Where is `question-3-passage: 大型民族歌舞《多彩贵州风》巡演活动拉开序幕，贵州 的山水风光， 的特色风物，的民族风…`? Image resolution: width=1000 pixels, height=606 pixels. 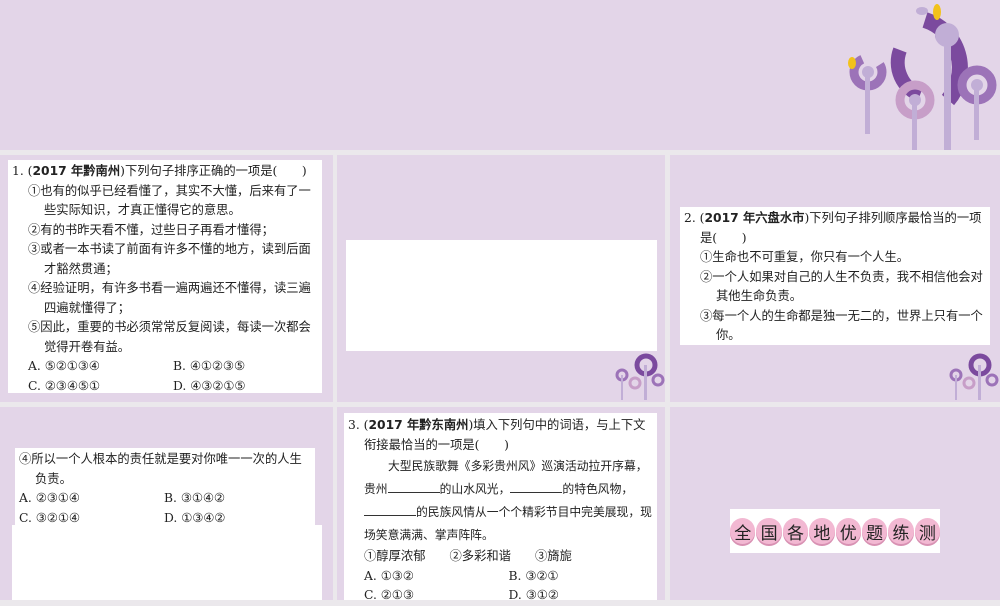
question-3-passage: 大型民族歌舞《多彩贵州风》巡演活动拉开序幕，贵州 的山水风光， 的特色风物，的民族风… is located at coordinates (508, 500).